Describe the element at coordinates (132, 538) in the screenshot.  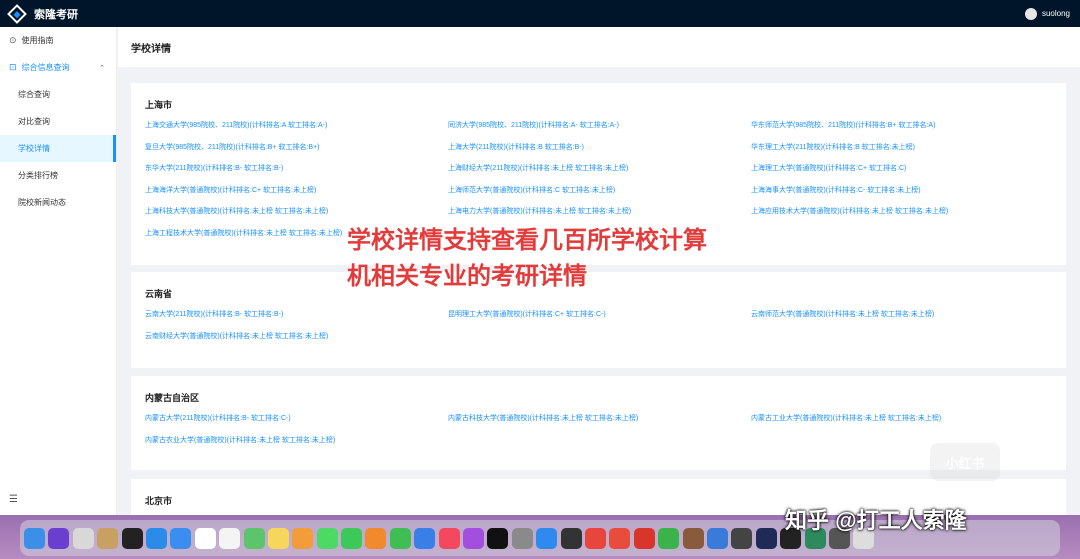
I see `terminal-icon` at that location.